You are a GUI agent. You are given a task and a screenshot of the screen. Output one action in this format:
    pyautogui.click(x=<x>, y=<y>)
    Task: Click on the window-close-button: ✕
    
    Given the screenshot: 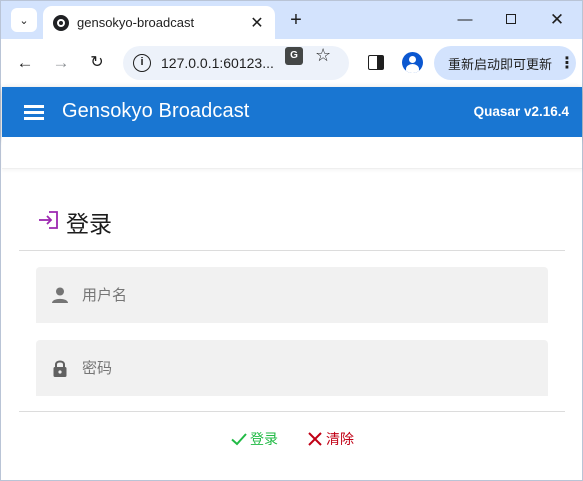 What is the action you would take?
    pyautogui.click(x=557, y=20)
    